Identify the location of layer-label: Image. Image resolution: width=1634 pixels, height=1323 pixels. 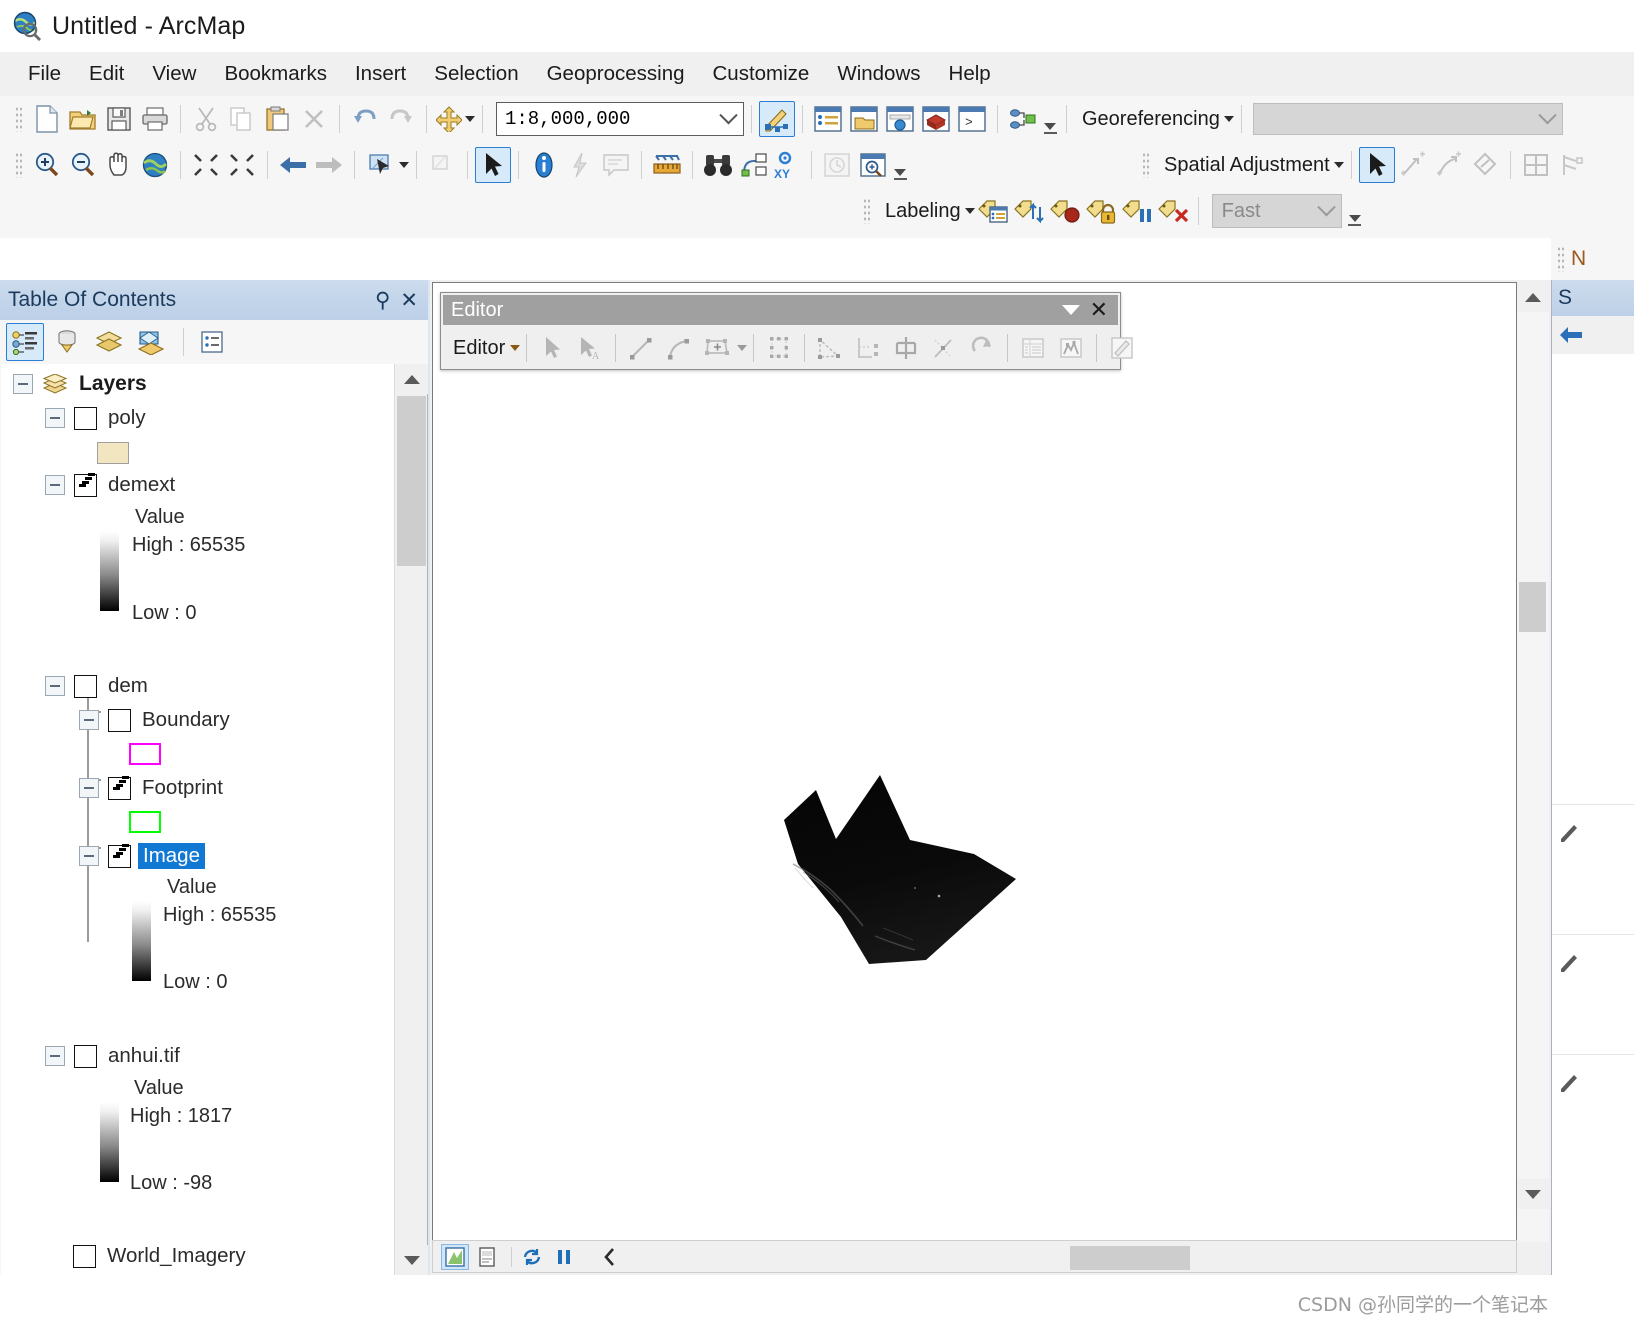
(171, 856).